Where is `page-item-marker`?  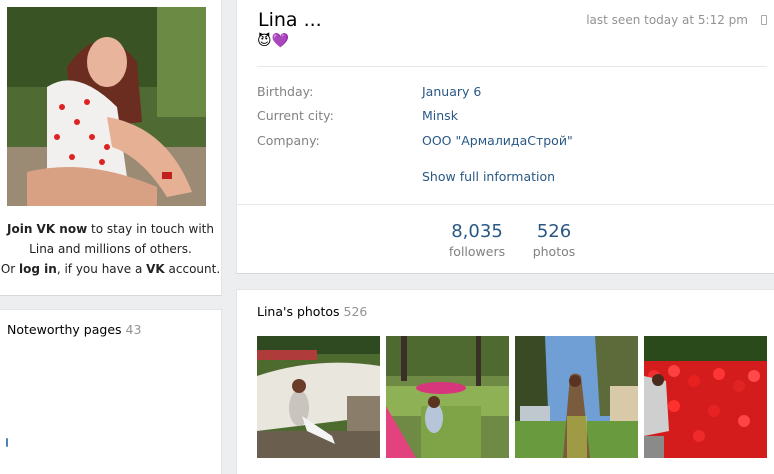
page-item-marker is located at coordinates (7, 442).